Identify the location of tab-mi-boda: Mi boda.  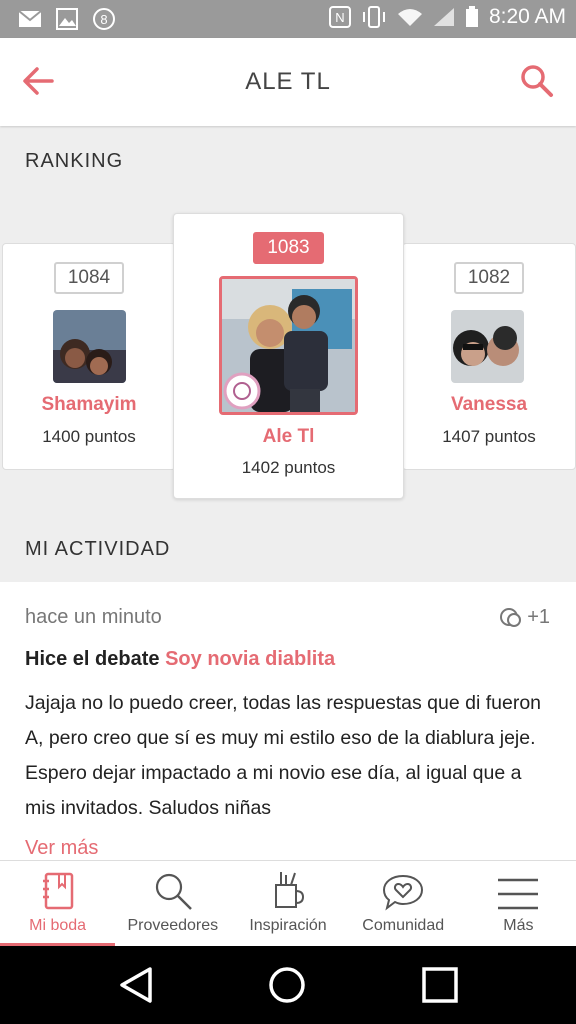
(58, 904).